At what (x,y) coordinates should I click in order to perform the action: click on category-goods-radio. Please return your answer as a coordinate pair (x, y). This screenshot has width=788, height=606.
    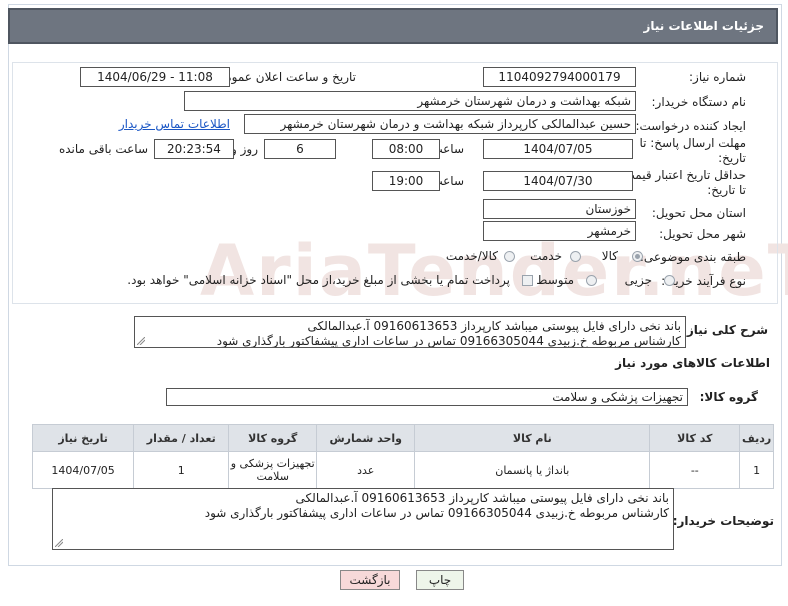
    Looking at the image, I should click on (637, 256).